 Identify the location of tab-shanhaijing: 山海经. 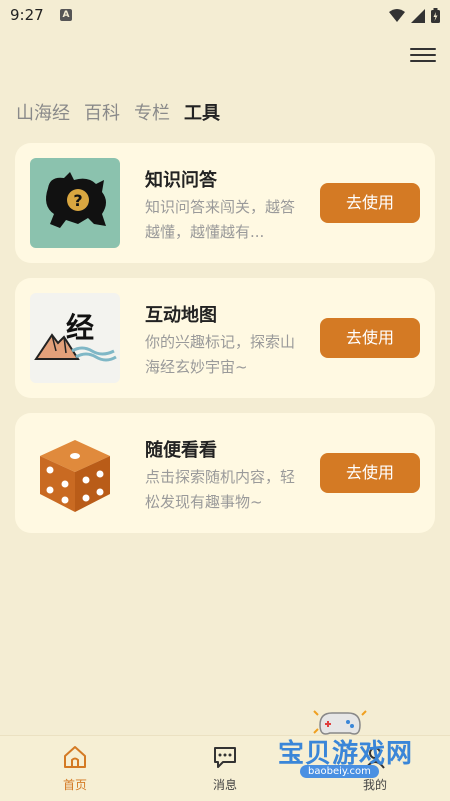
(43, 112).